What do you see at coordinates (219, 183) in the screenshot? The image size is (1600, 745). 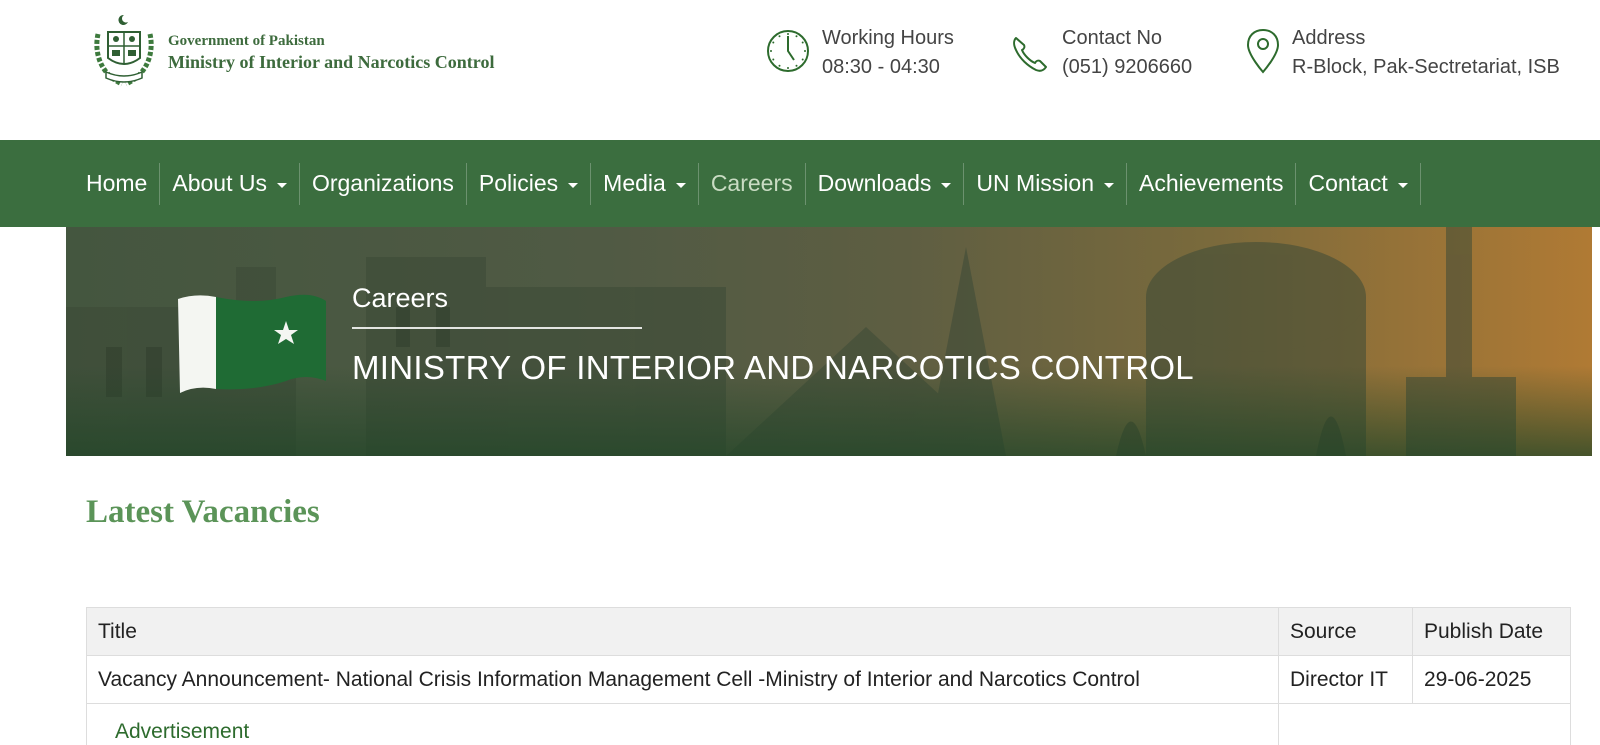 I see `nav-about-us-label: About Us` at bounding box center [219, 183].